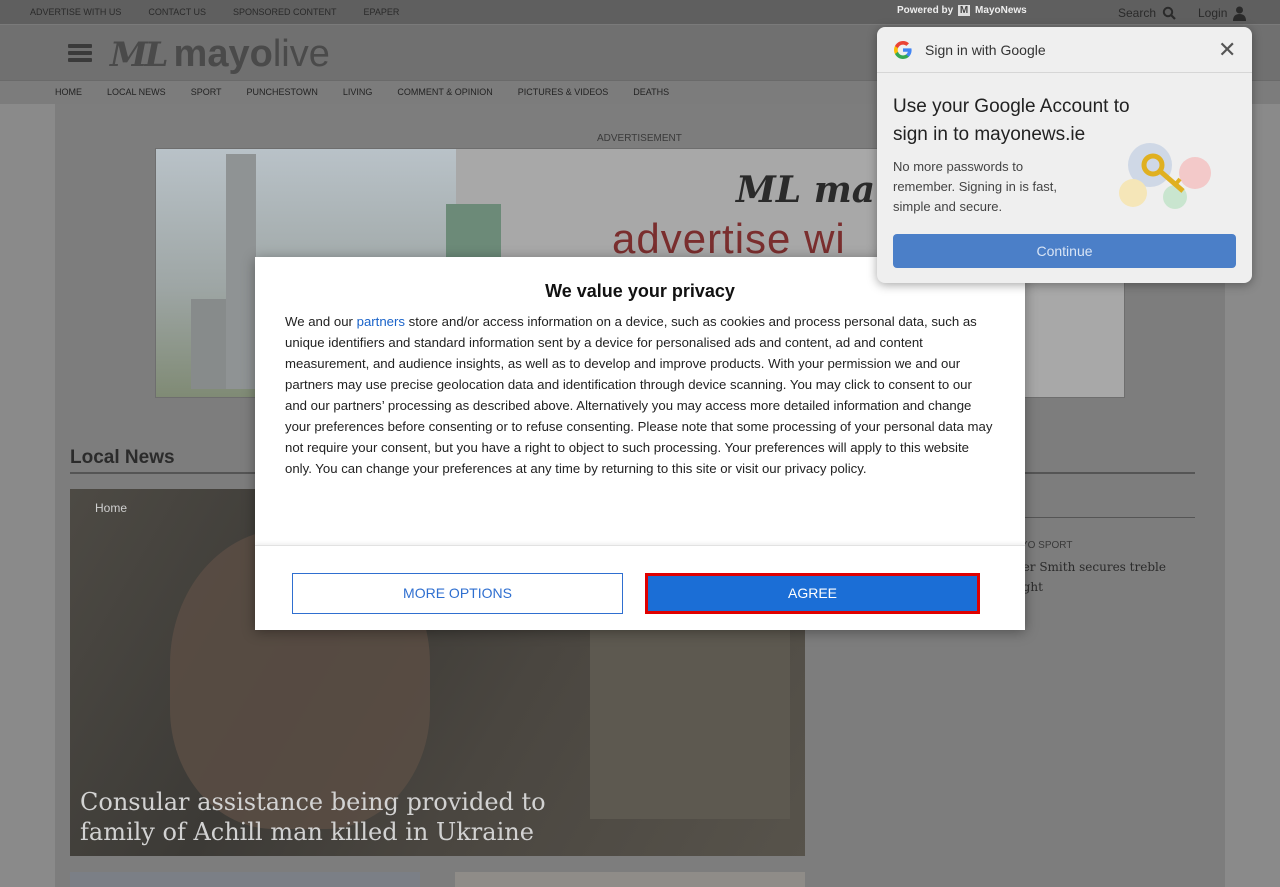 This screenshot has height=887, width=1280. I want to click on close-icon: ✕, so click(1227, 50).